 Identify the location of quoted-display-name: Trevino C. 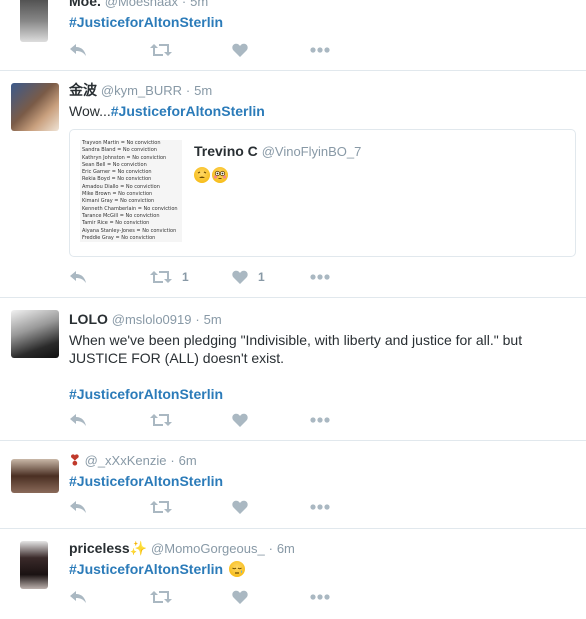
(226, 151).